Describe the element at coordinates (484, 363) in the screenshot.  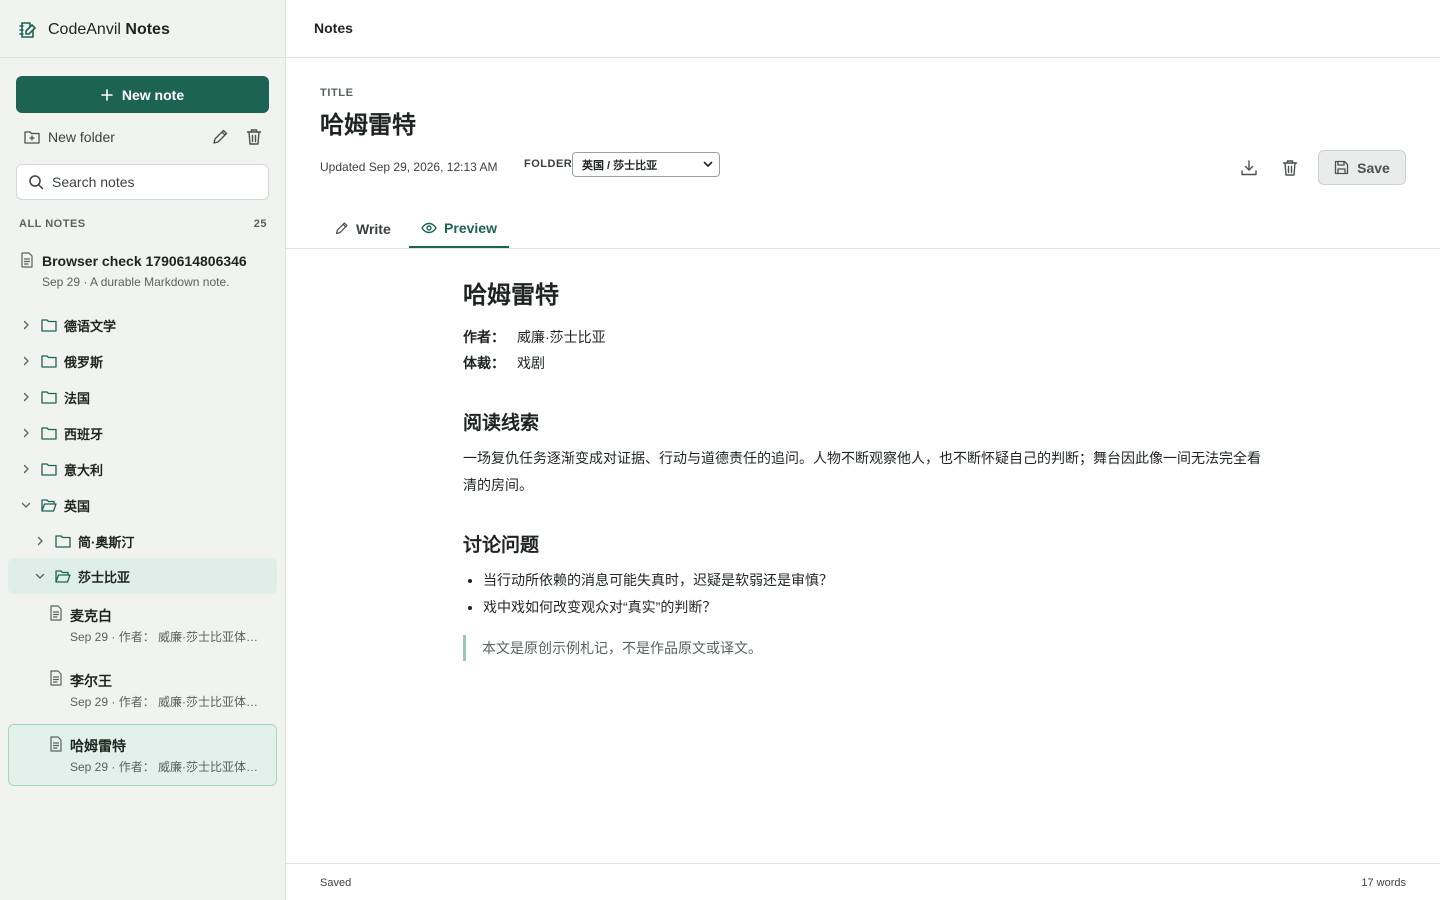
I see `genre-key: 体裁：` at that location.